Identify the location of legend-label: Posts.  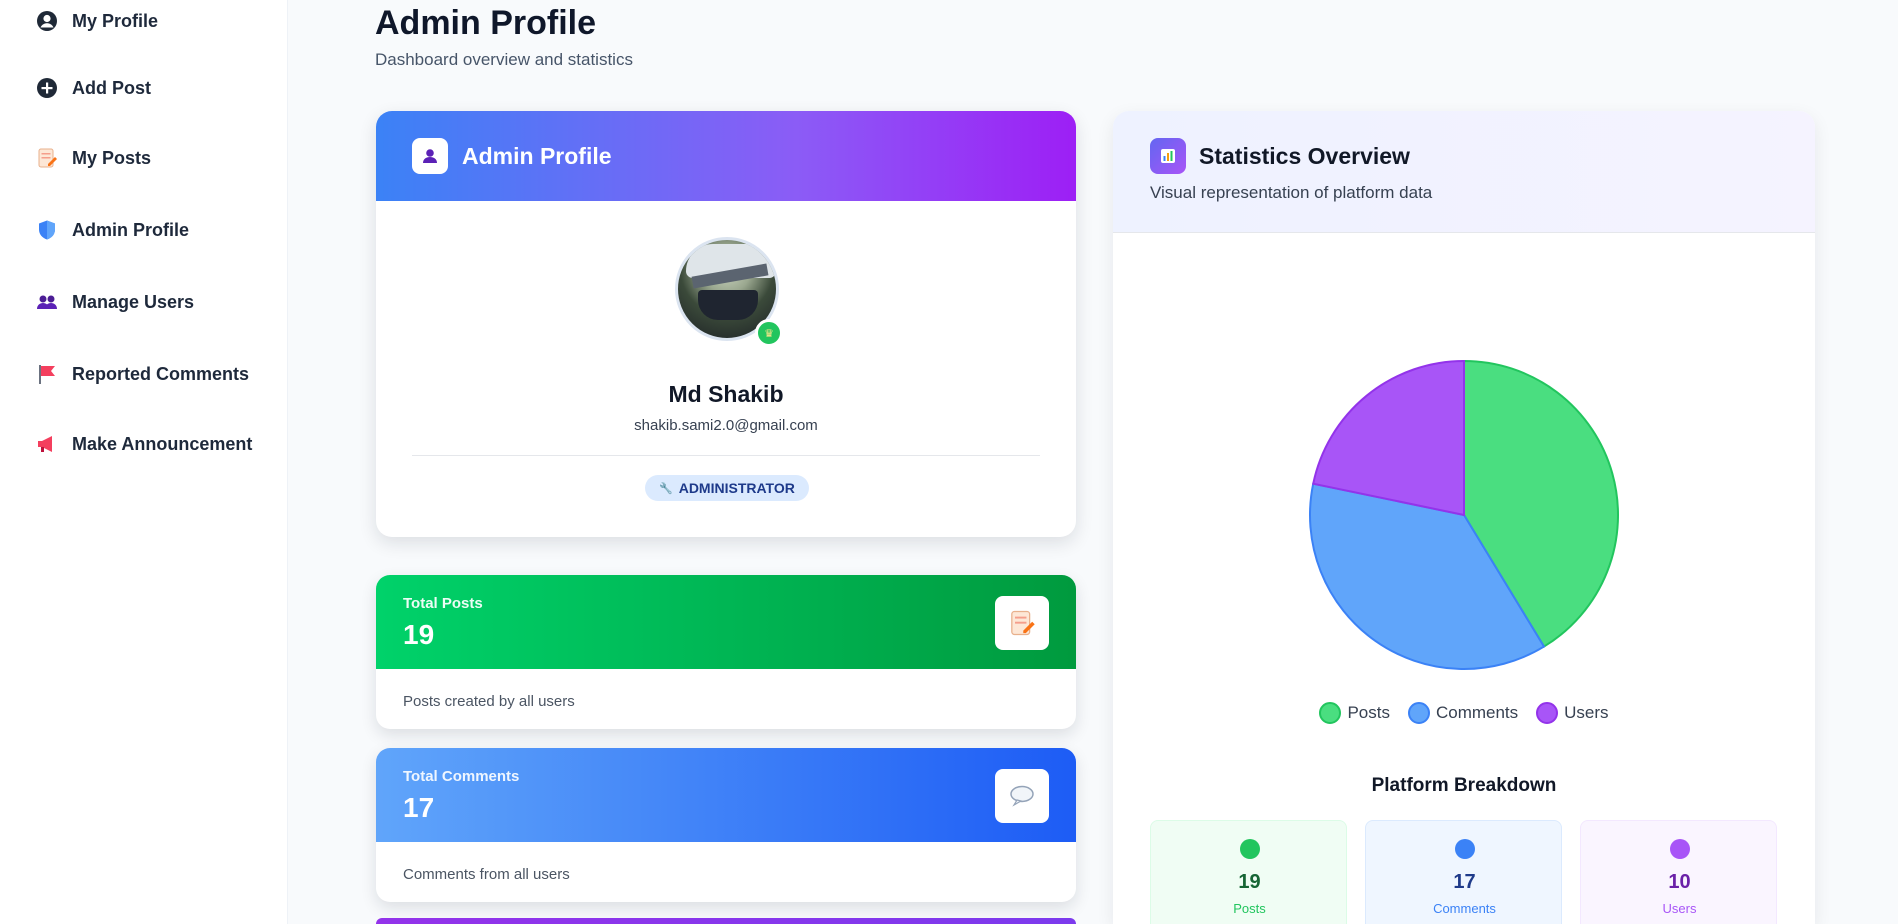
(1368, 712).